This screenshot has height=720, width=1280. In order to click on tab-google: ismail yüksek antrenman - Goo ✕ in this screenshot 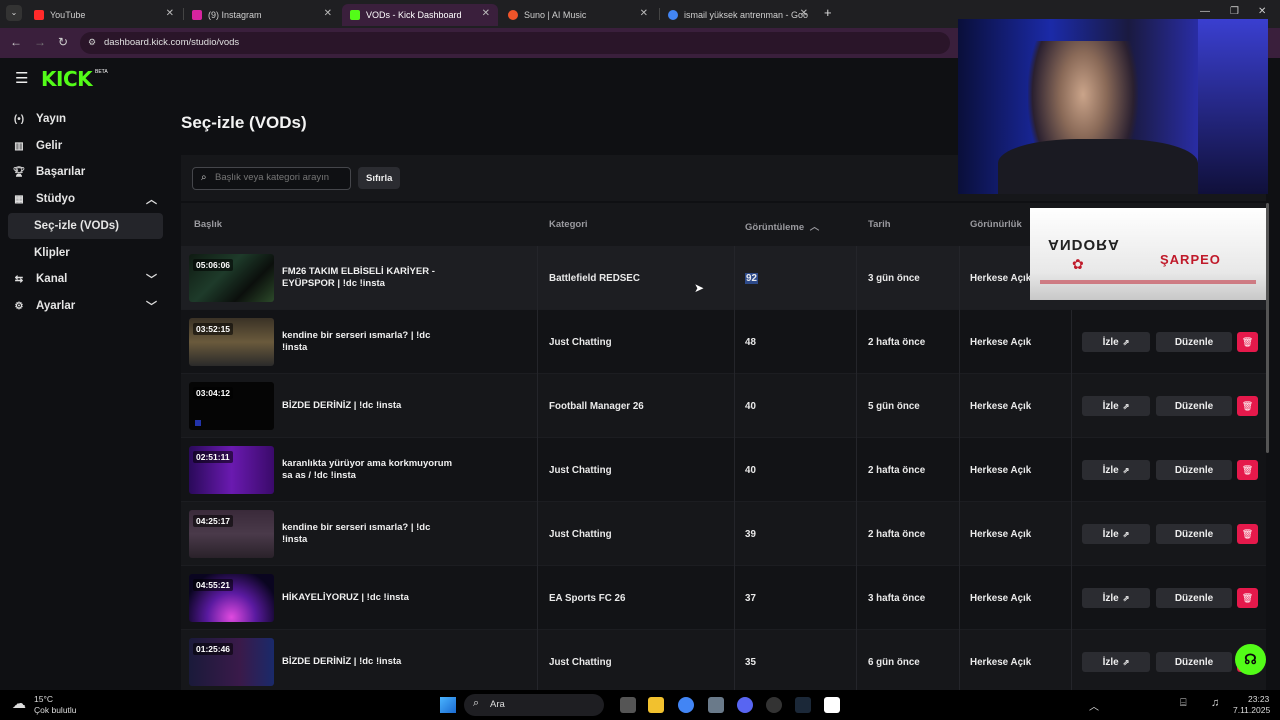, I will do `click(738, 15)`.